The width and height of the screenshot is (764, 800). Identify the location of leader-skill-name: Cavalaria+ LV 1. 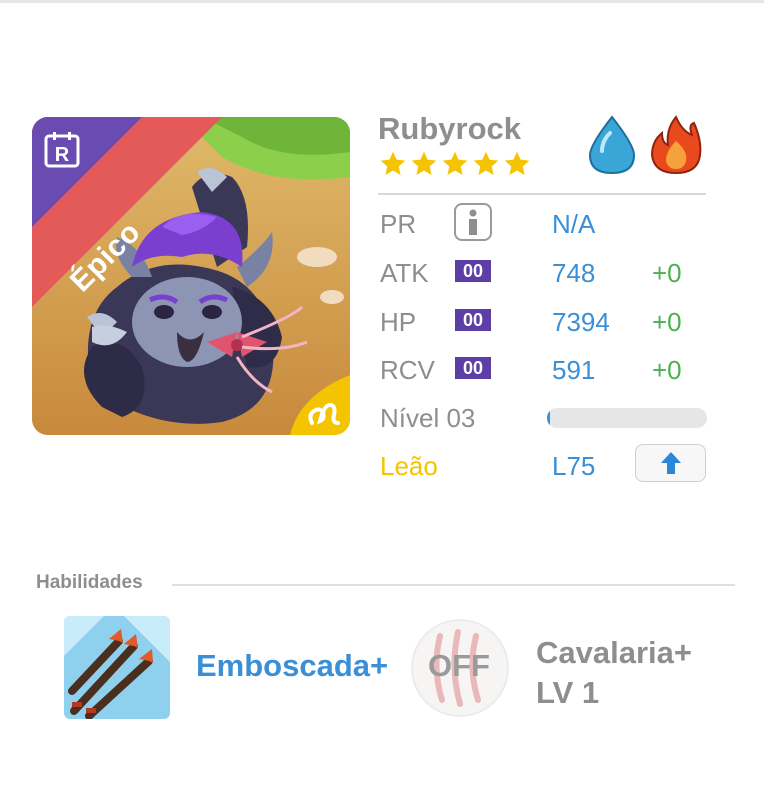
(614, 673).